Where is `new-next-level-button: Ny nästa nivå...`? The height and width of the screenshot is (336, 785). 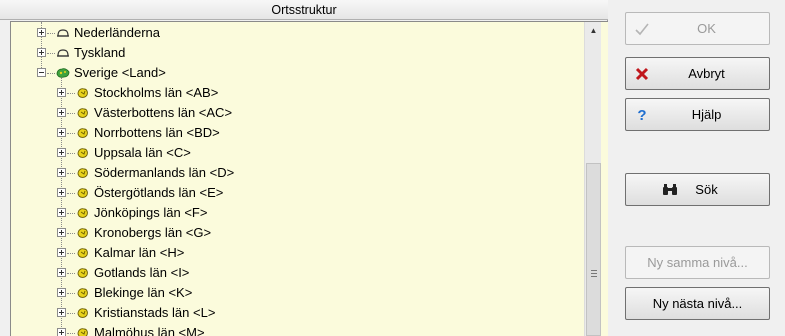
new-next-level-button: Ny nästa nivå... is located at coordinates (697, 303).